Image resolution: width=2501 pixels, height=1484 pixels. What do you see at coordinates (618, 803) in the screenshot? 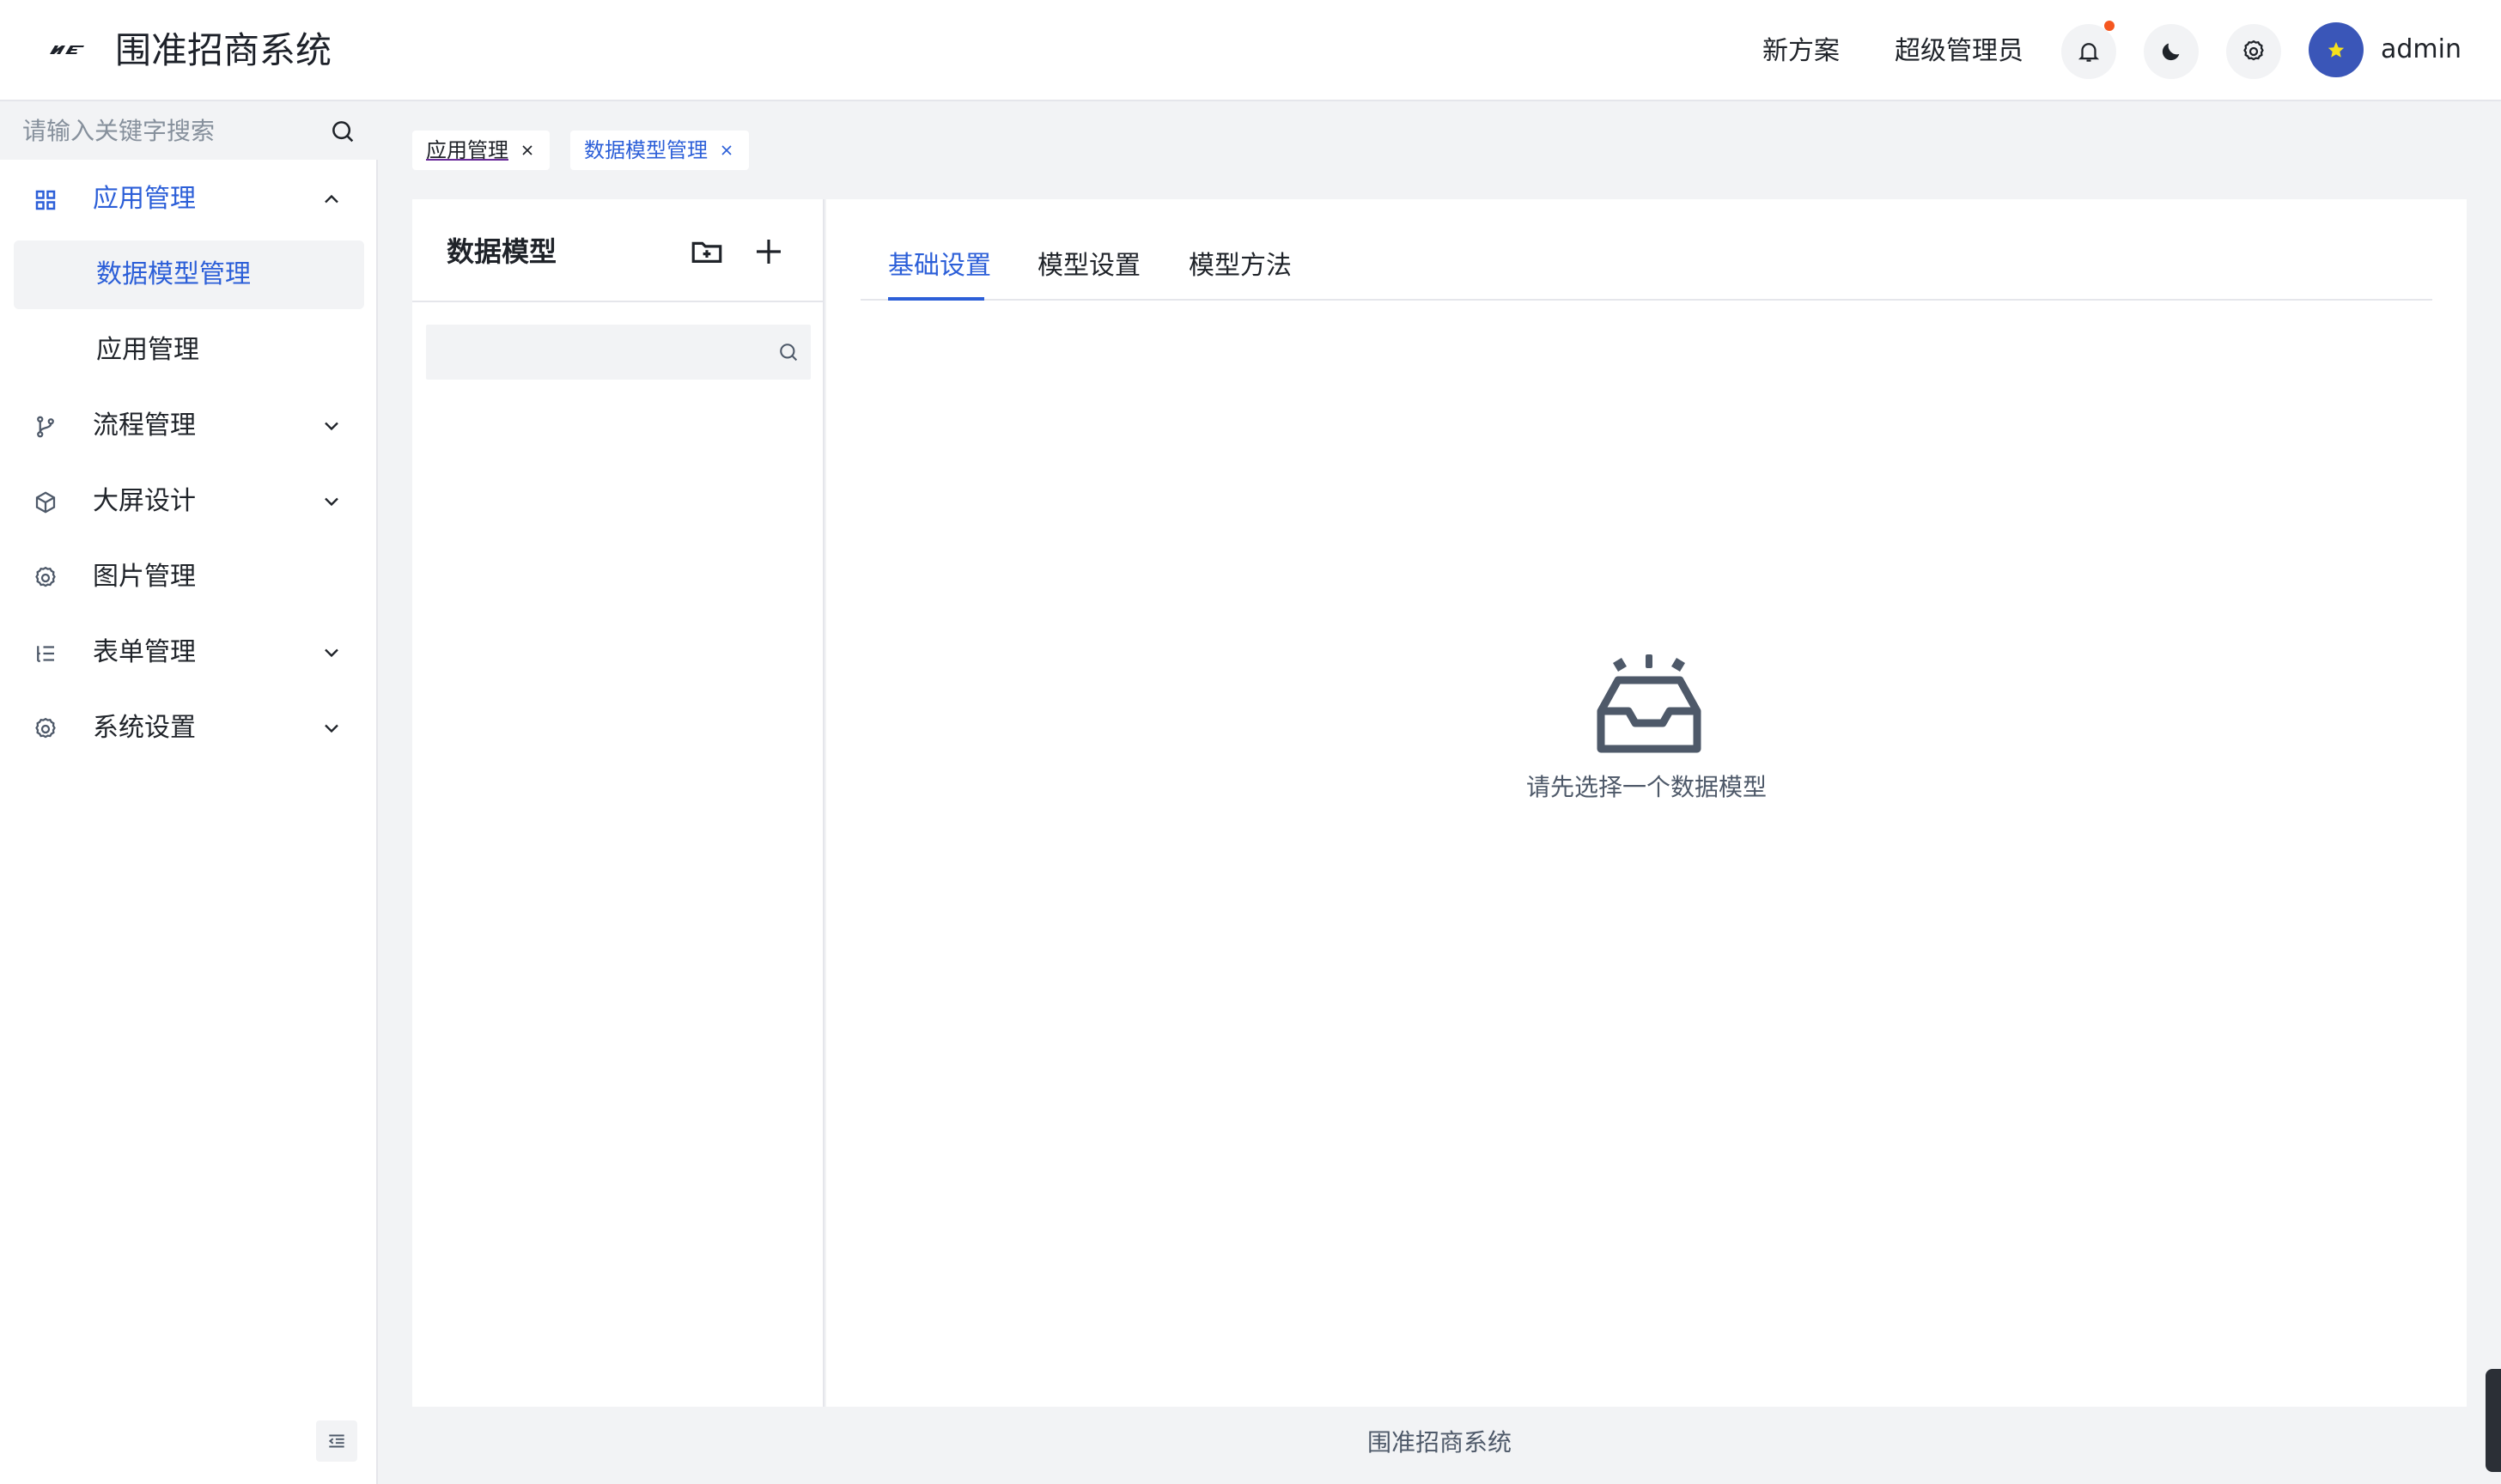
I see `data-model-panel: 数据模型` at bounding box center [618, 803].